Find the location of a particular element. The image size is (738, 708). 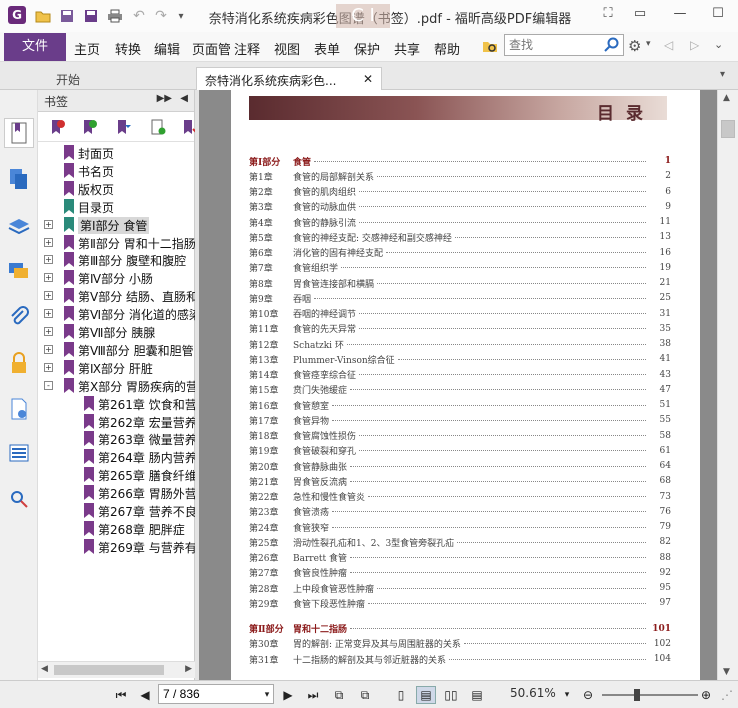

next-page-icon: ▶ is located at coordinates (288, 695).